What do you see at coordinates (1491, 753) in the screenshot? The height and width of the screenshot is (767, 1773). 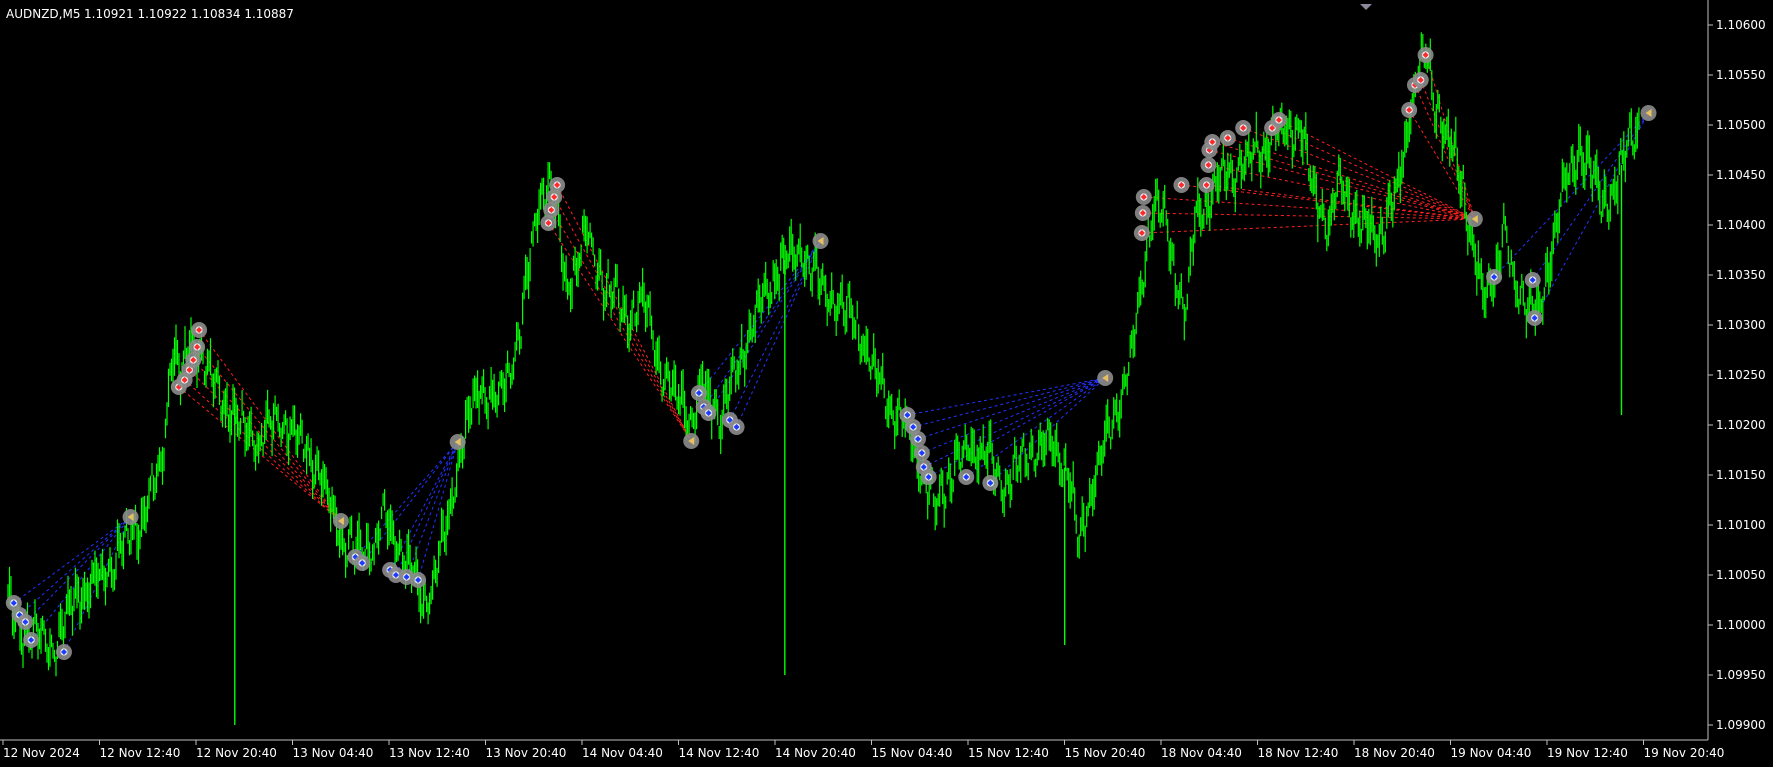 I see `x-tick-label: 19 Nov 04:40` at bounding box center [1491, 753].